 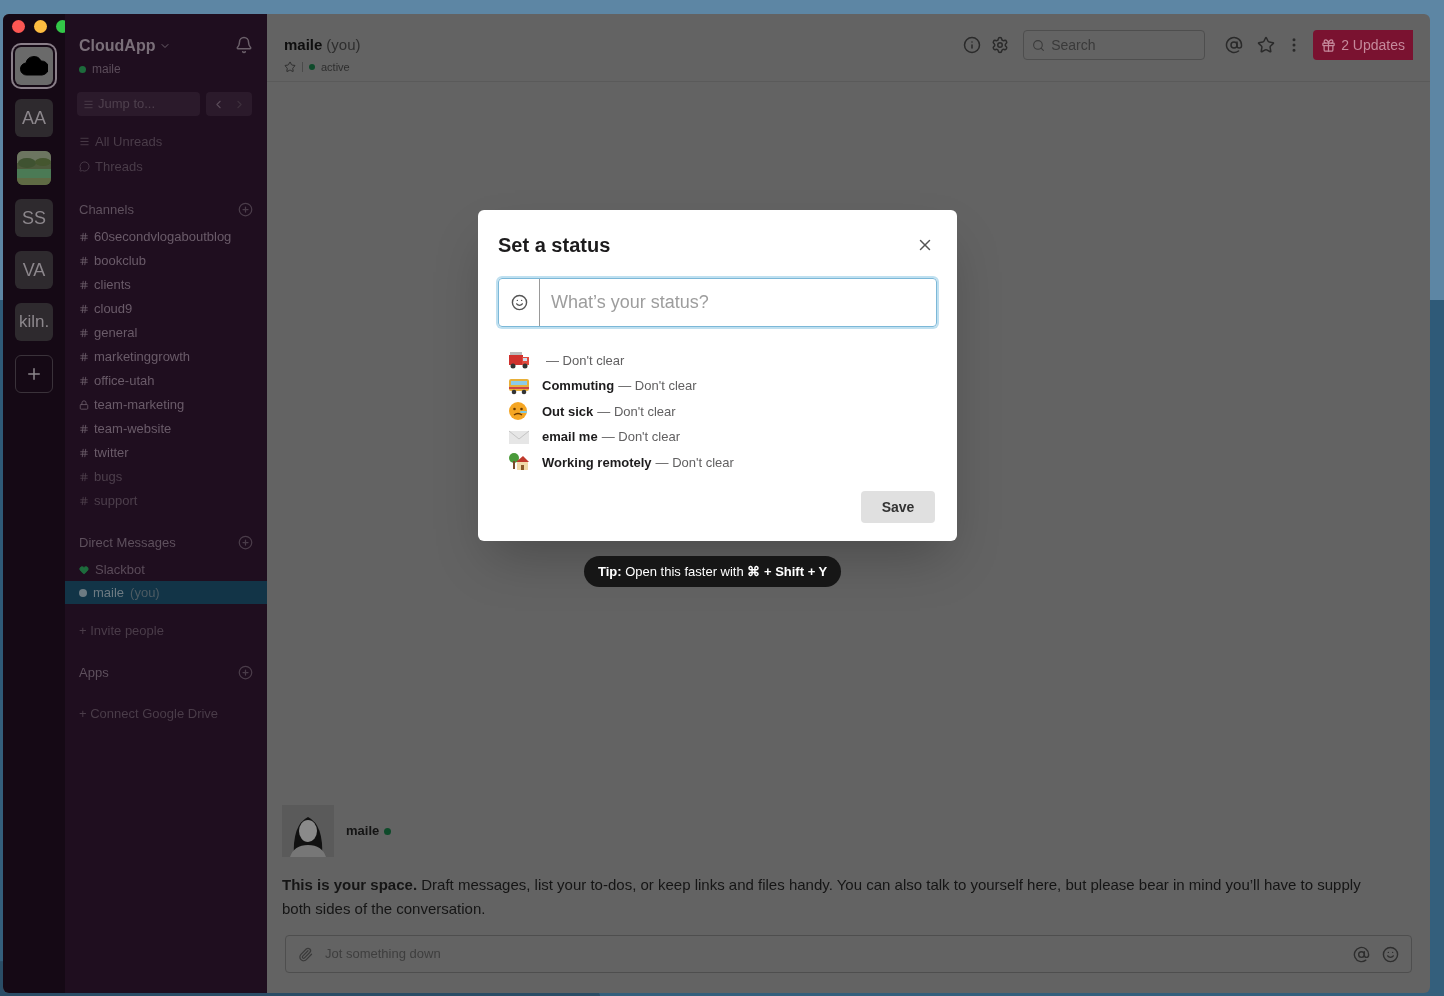 What do you see at coordinates (117, 46) in the screenshot?
I see `workspace-name: CloudApp` at bounding box center [117, 46].